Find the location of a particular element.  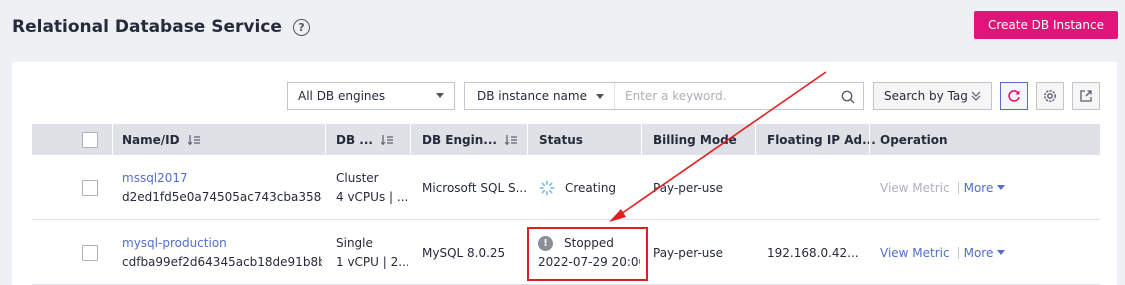

exclamation-icon: ! is located at coordinates (545, 243).